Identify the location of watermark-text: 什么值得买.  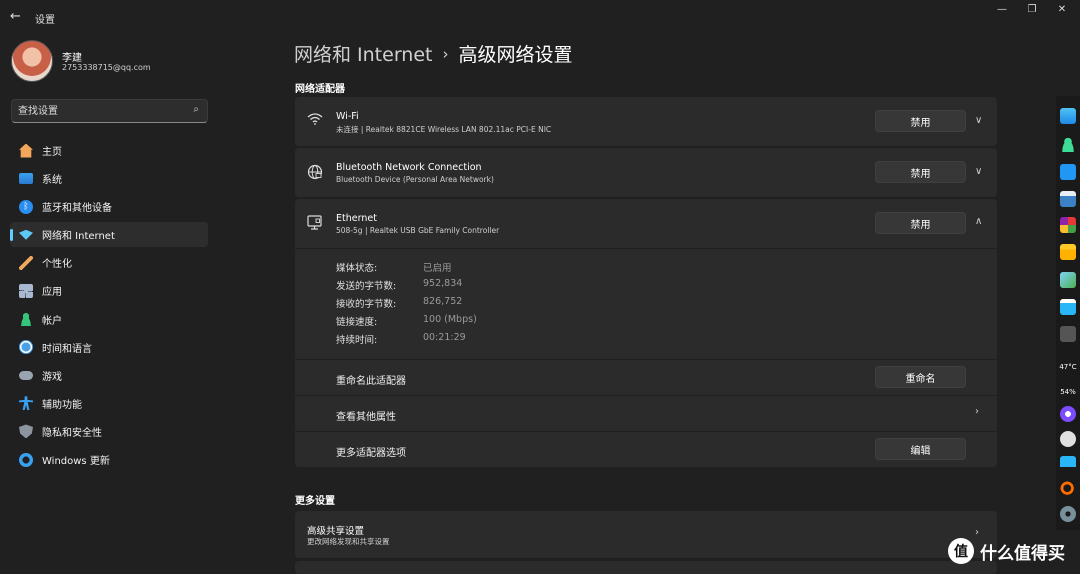
(1022, 553).